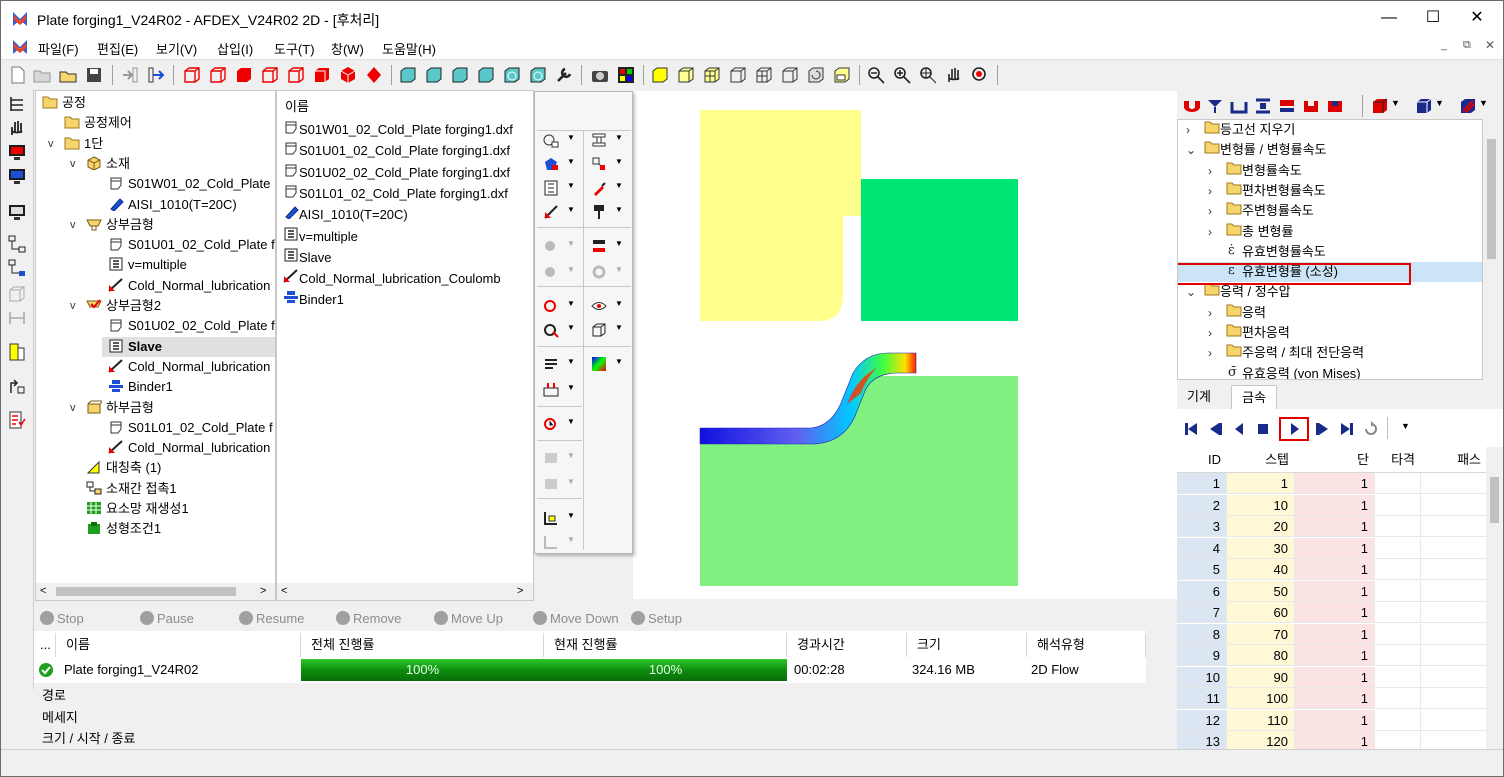 This screenshot has height=777, width=1504. What do you see at coordinates (1202, 548) in the screenshot?
I see `step-id-cell: 4` at bounding box center [1202, 548].